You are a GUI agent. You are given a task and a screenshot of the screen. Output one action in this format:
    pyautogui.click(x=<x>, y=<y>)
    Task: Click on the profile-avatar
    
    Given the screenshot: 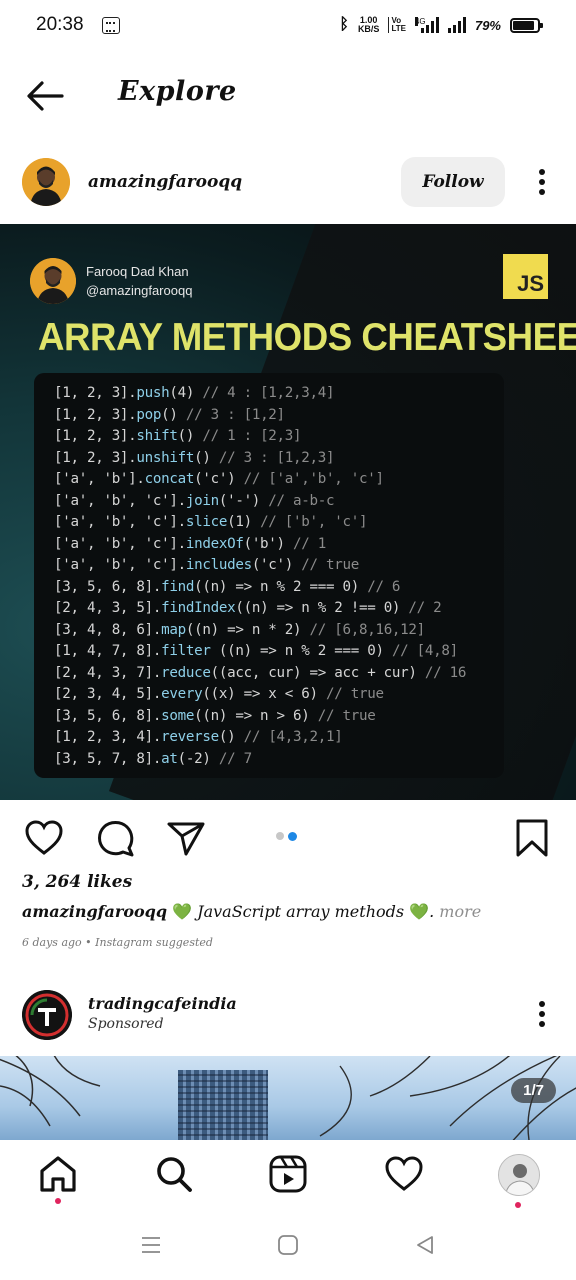 What is the action you would take?
    pyautogui.click(x=519, y=1175)
    